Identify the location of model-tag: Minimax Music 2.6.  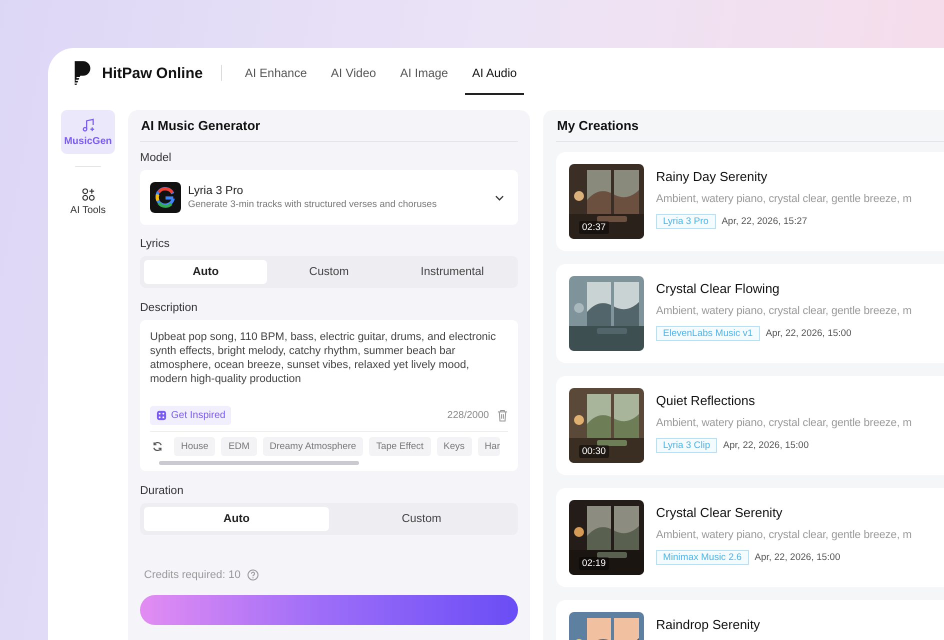
(702, 557).